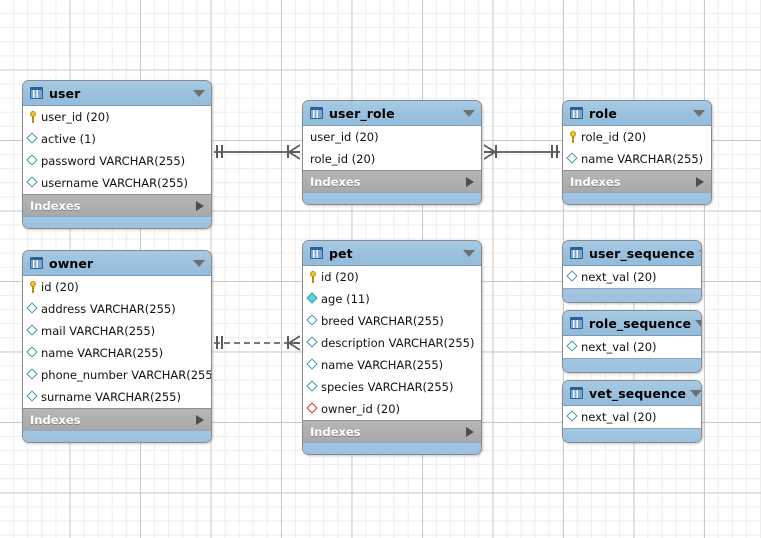  I want to click on table-column: species VARCHAR(255), so click(392, 387).